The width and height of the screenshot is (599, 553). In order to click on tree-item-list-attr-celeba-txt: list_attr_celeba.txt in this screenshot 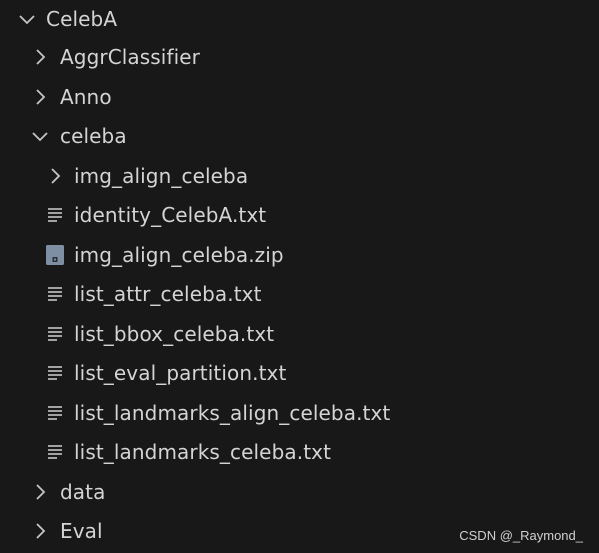, I will do `click(299, 294)`.